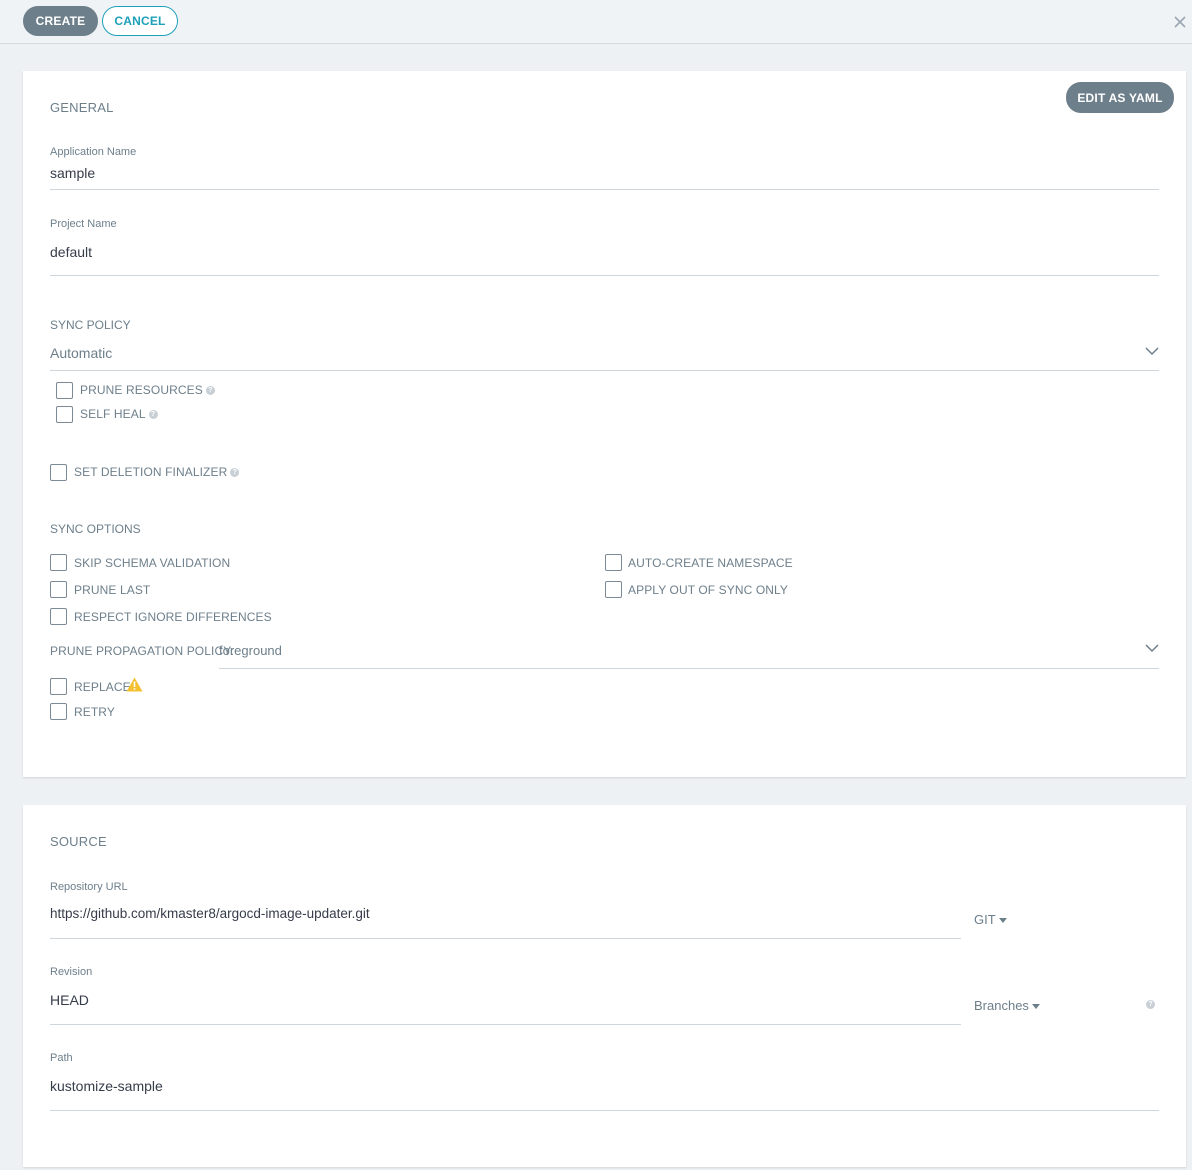  Describe the element at coordinates (119, 414) in the screenshot. I see `self-heal-label: SELF HEAL?` at that location.